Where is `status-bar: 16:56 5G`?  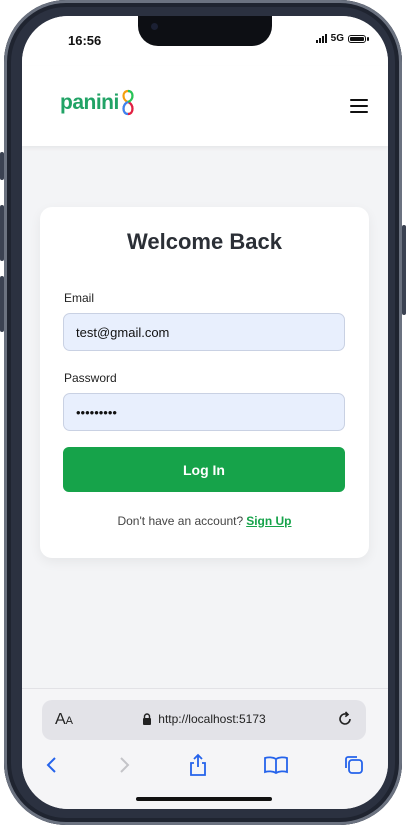
status-bar: 16:56 5G is located at coordinates (205, 41).